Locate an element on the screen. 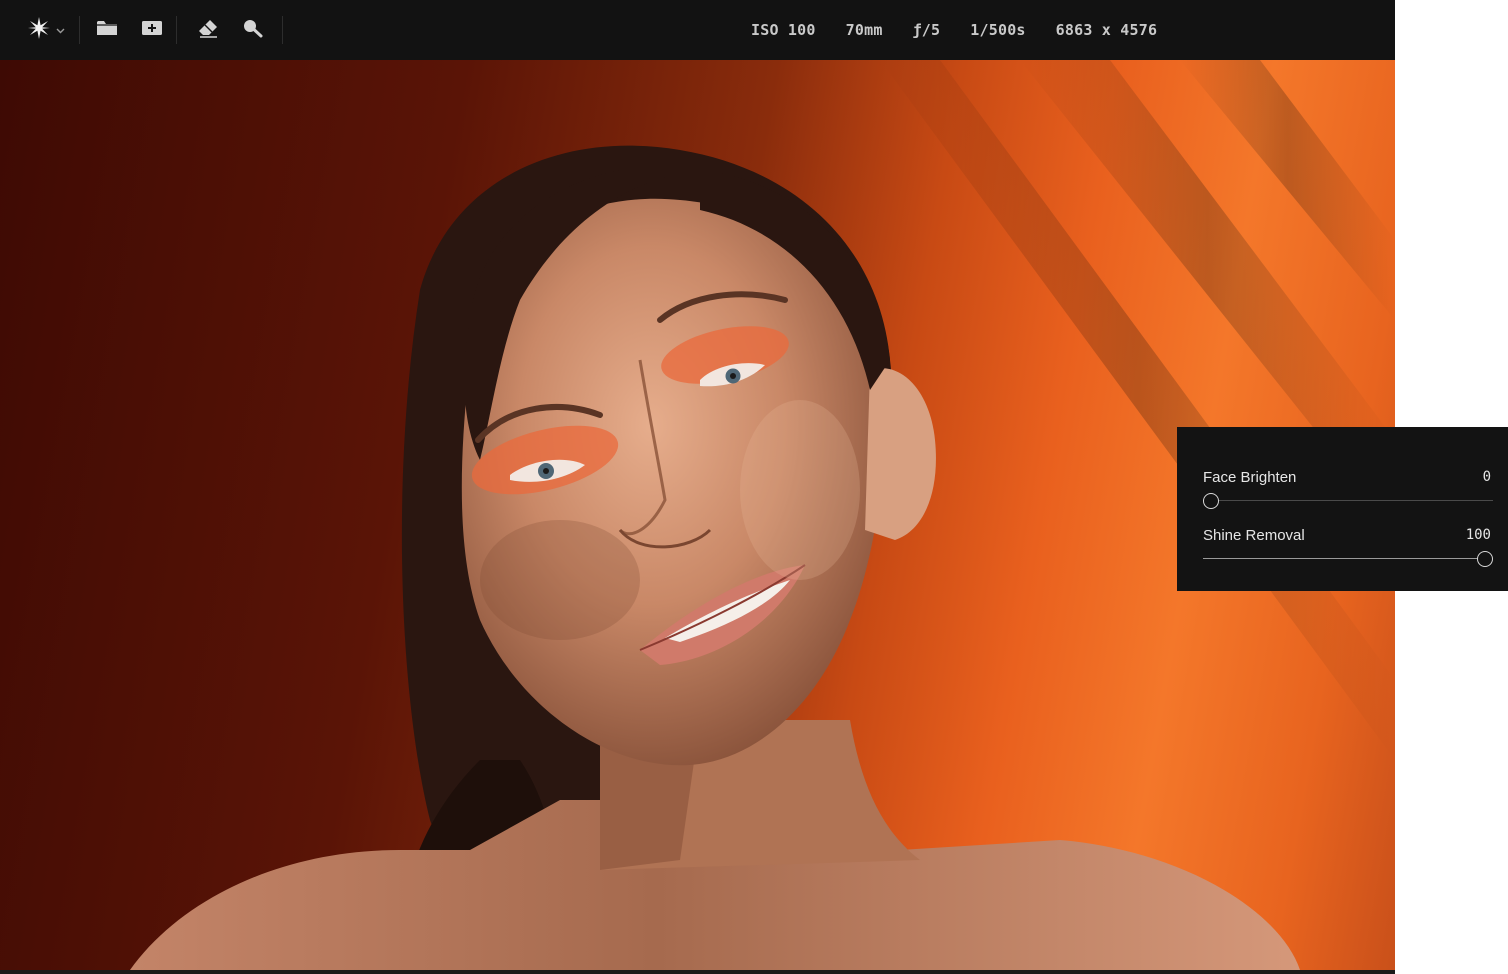 The width and height of the screenshot is (1508, 974). aperture-value: ƒ/5 is located at coordinates (926, 30).